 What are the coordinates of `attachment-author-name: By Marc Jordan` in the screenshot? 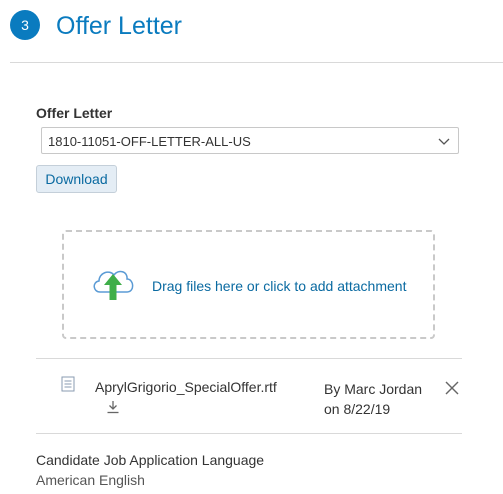 It's located at (373, 389).